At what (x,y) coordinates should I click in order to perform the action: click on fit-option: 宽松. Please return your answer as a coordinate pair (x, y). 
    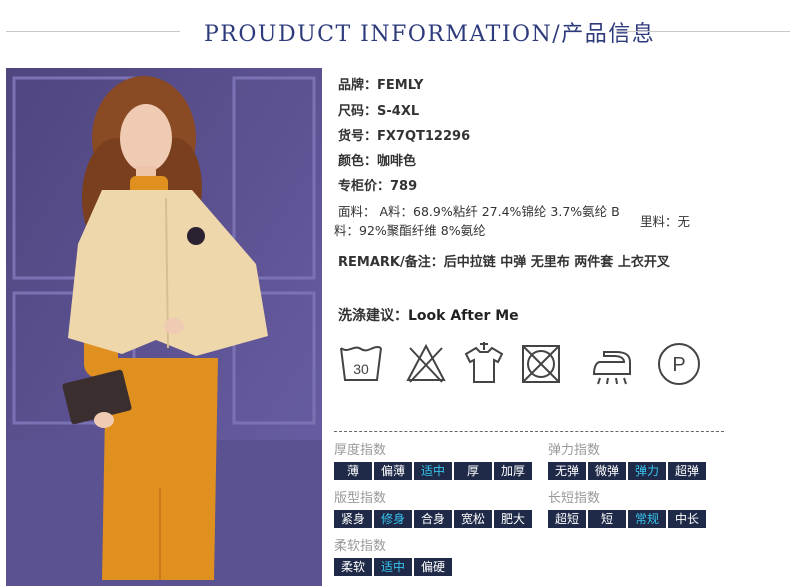
    Looking at the image, I should click on (473, 519).